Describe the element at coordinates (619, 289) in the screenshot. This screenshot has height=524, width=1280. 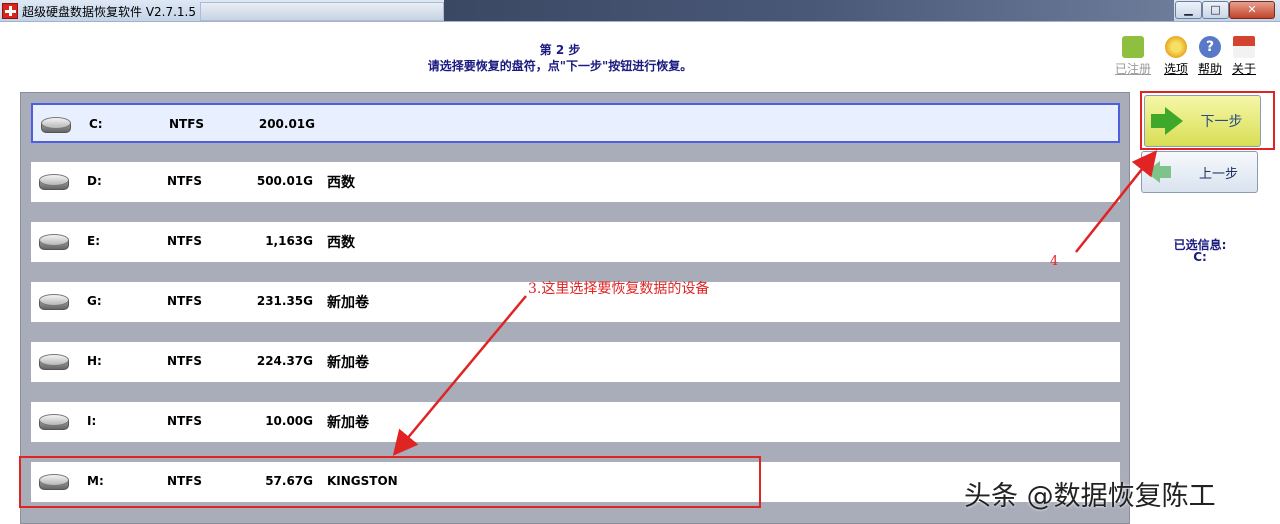
I see `annotation-step3: 3.这里选择要恢复数据的设备` at that location.